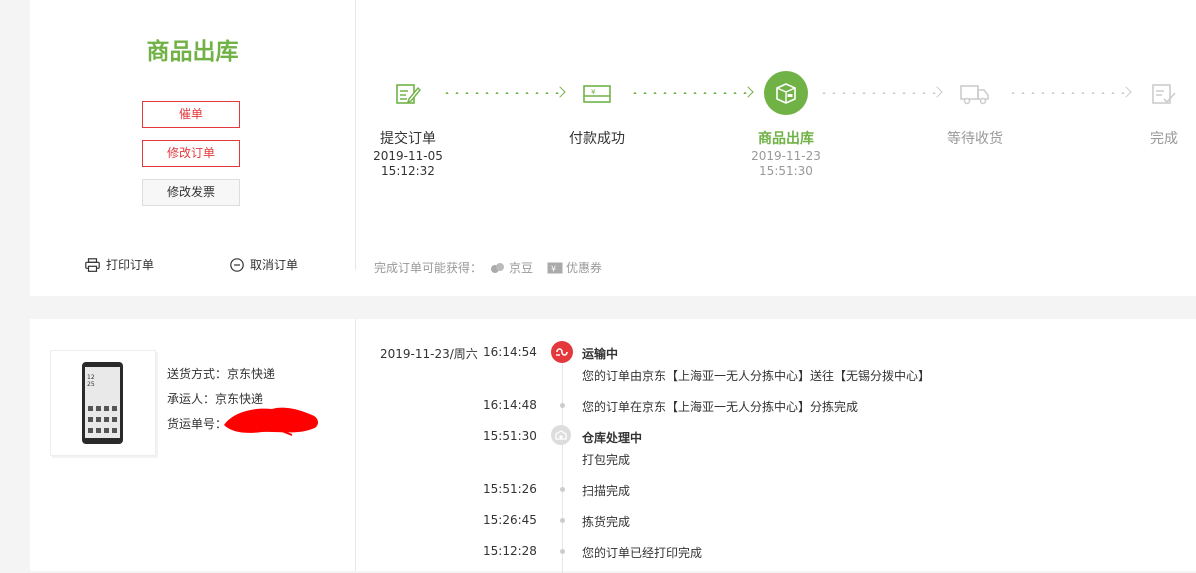 This screenshot has height=573, width=1196. I want to click on timeline-time: 16:14:54, so click(510, 352).